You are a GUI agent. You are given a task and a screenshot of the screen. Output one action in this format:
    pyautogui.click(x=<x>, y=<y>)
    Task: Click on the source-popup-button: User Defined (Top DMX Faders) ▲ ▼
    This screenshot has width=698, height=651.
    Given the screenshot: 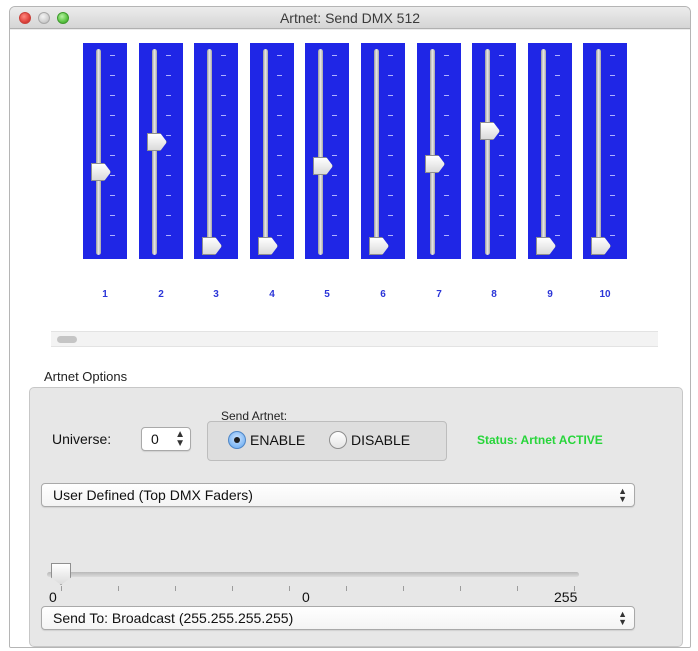 What is the action you would take?
    pyautogui.click(x=338, y=495)
    